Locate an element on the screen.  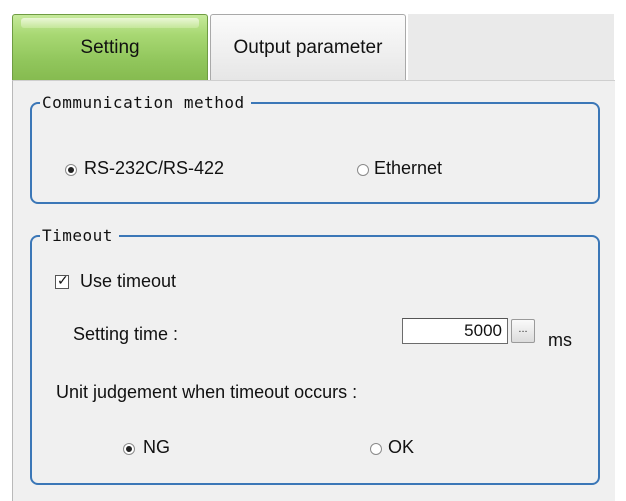
tab-bar-filler is located at coordinates (511, 47).